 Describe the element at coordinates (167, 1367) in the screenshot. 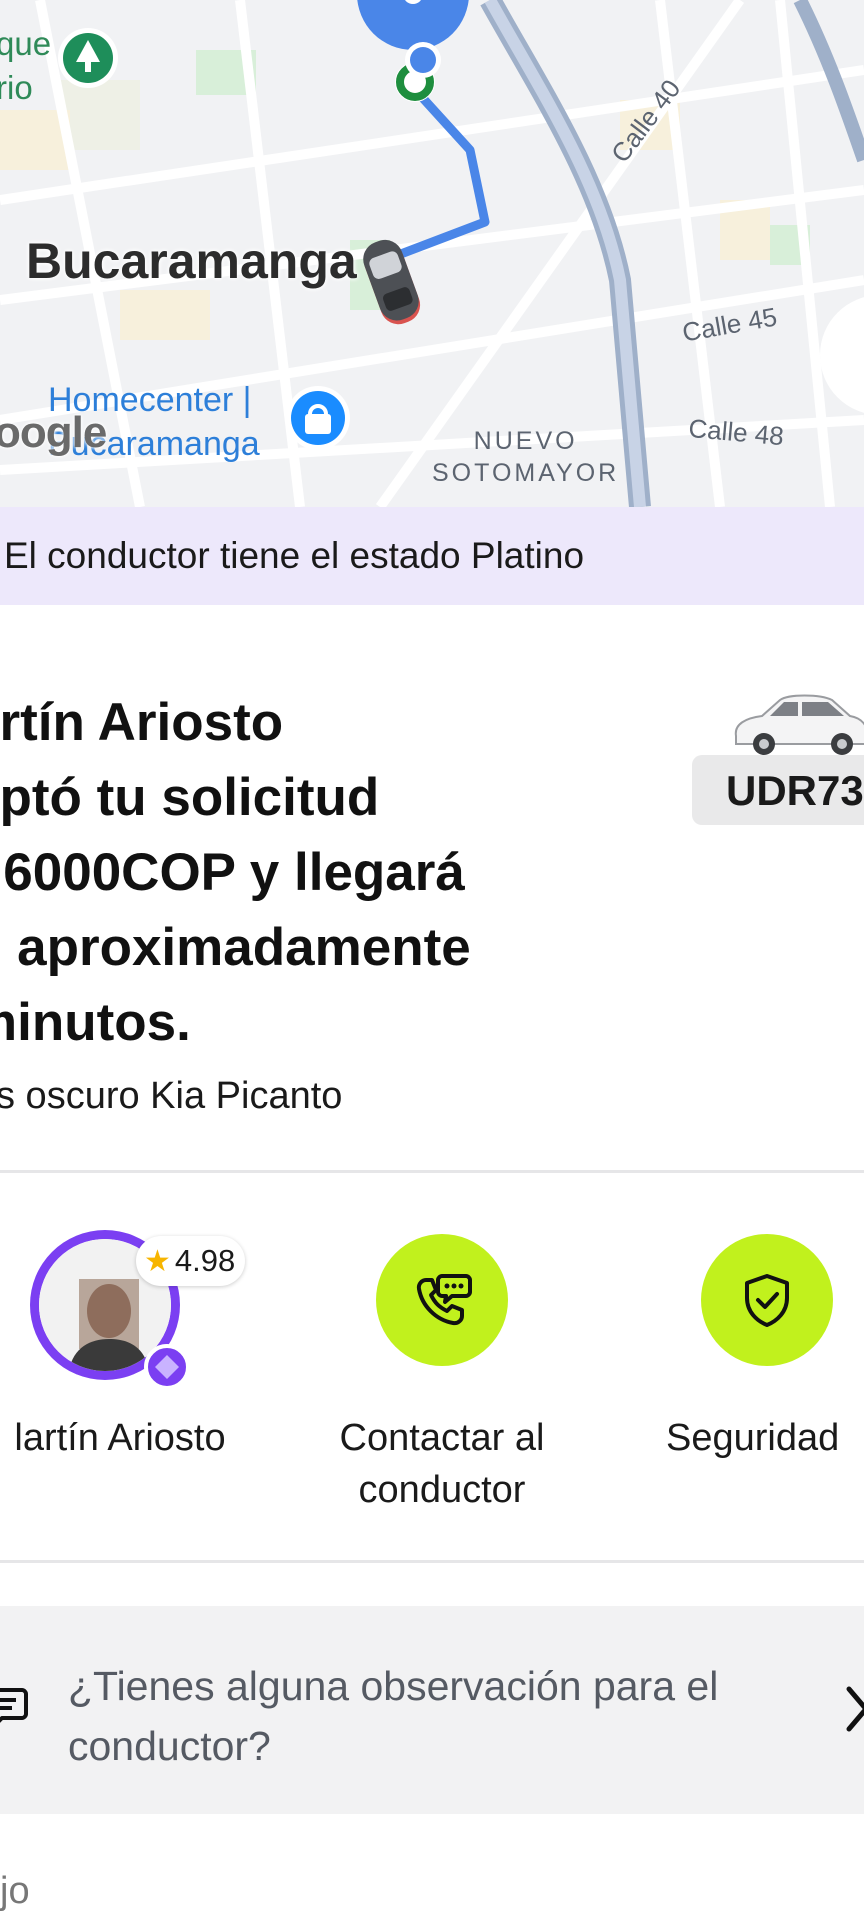

I see `platinum-diamond-icon` at that location.